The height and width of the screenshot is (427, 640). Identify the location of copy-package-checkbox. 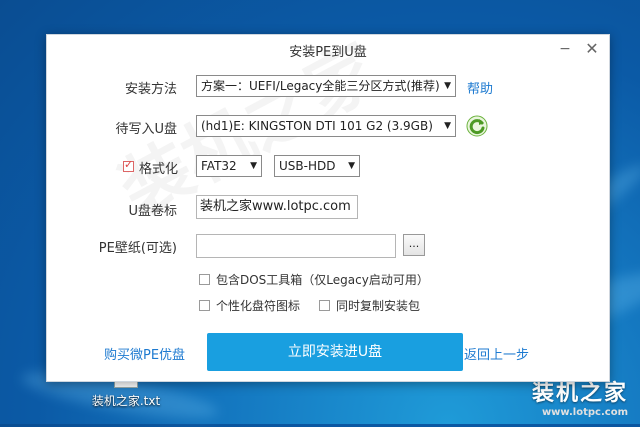
(324, 305).